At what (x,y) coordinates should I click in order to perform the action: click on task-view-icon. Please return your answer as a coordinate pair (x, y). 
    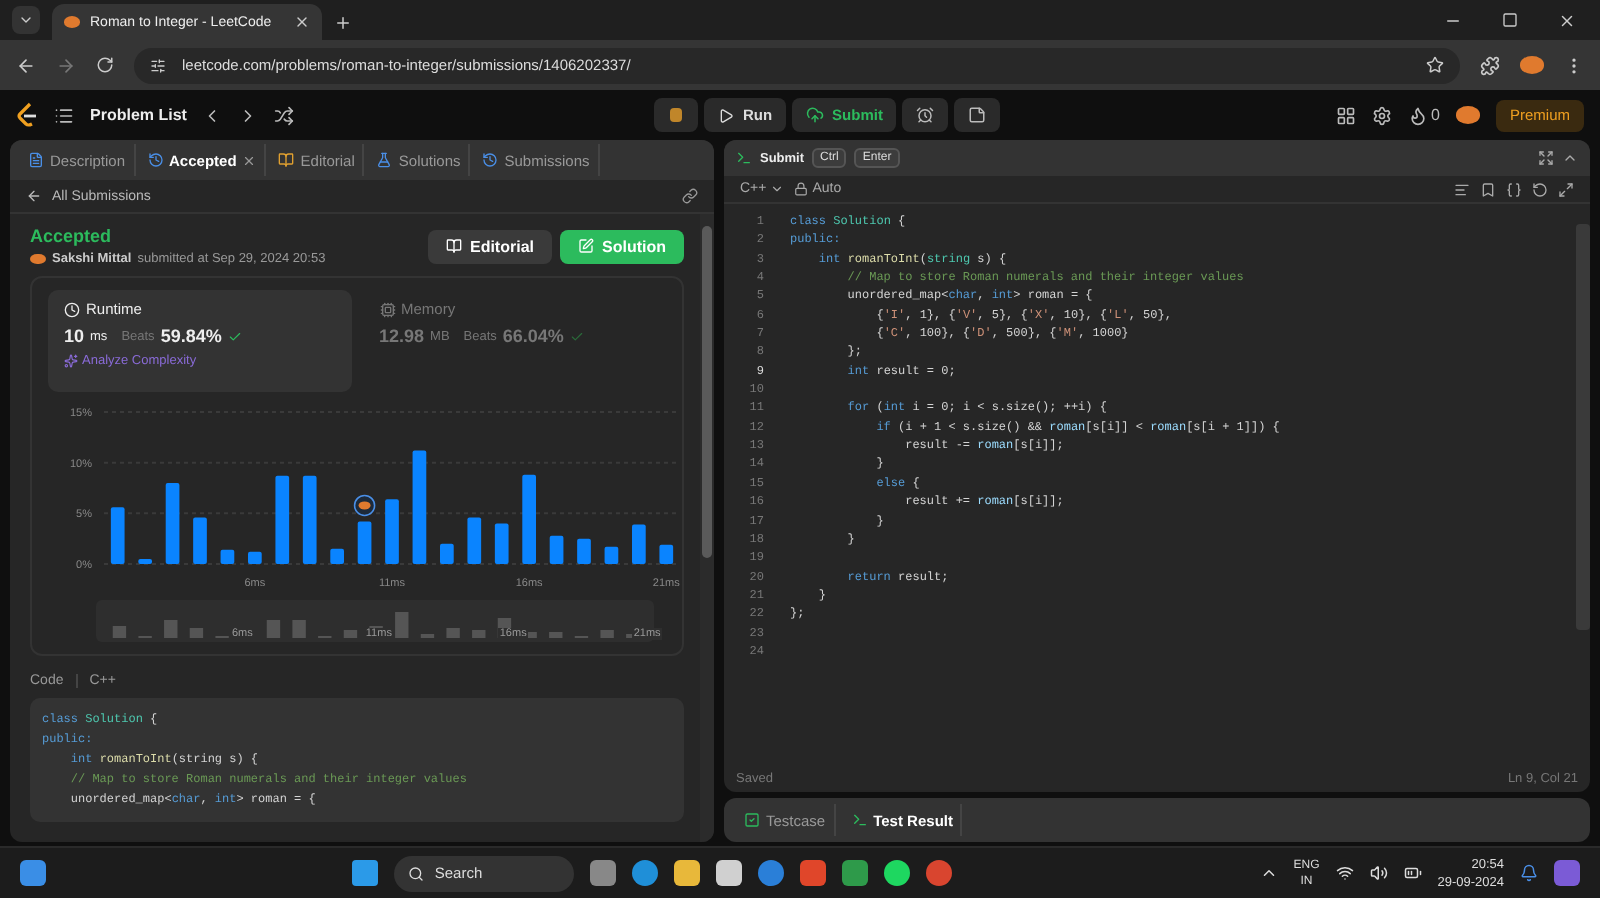
    Looking at the image, I should click on (603, 873).